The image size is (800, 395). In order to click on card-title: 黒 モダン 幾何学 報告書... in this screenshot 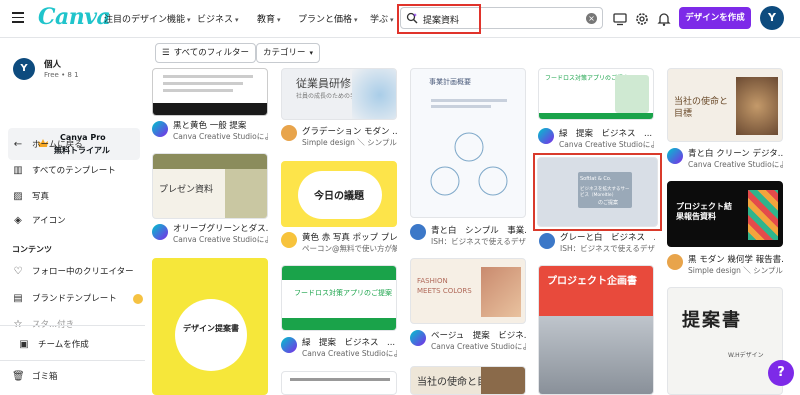, I will do `click(735, 259)`.